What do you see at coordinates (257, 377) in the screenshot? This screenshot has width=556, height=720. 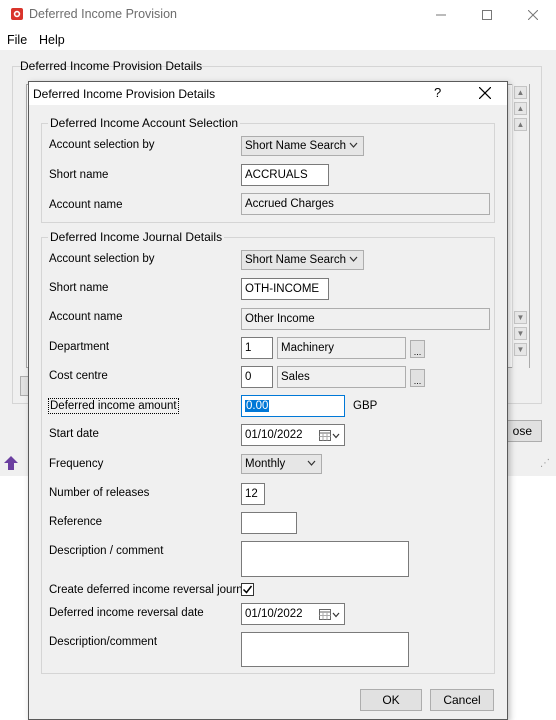 I see `cost-centre-code-input: 0` at bounding box center [257, 377].